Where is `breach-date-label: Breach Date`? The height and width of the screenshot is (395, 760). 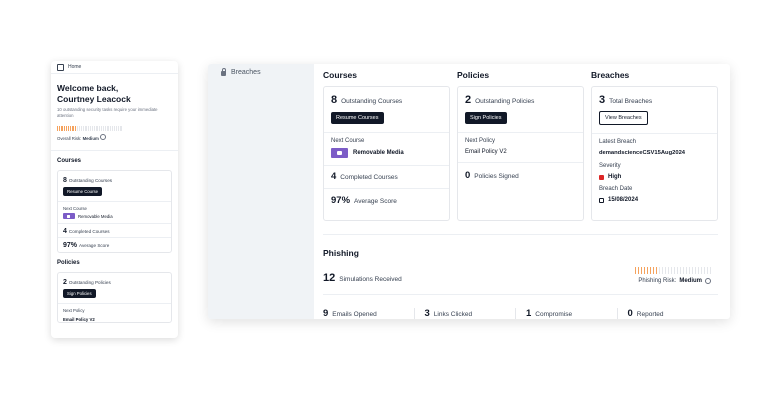 breach-date-label: Breach Date is located at coordinates (616, 189).